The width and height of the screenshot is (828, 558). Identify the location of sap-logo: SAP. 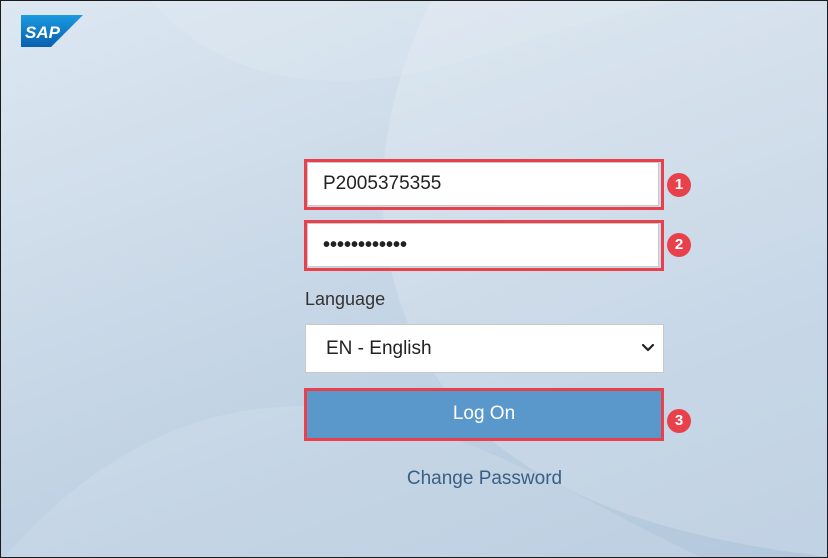
(52, 31).